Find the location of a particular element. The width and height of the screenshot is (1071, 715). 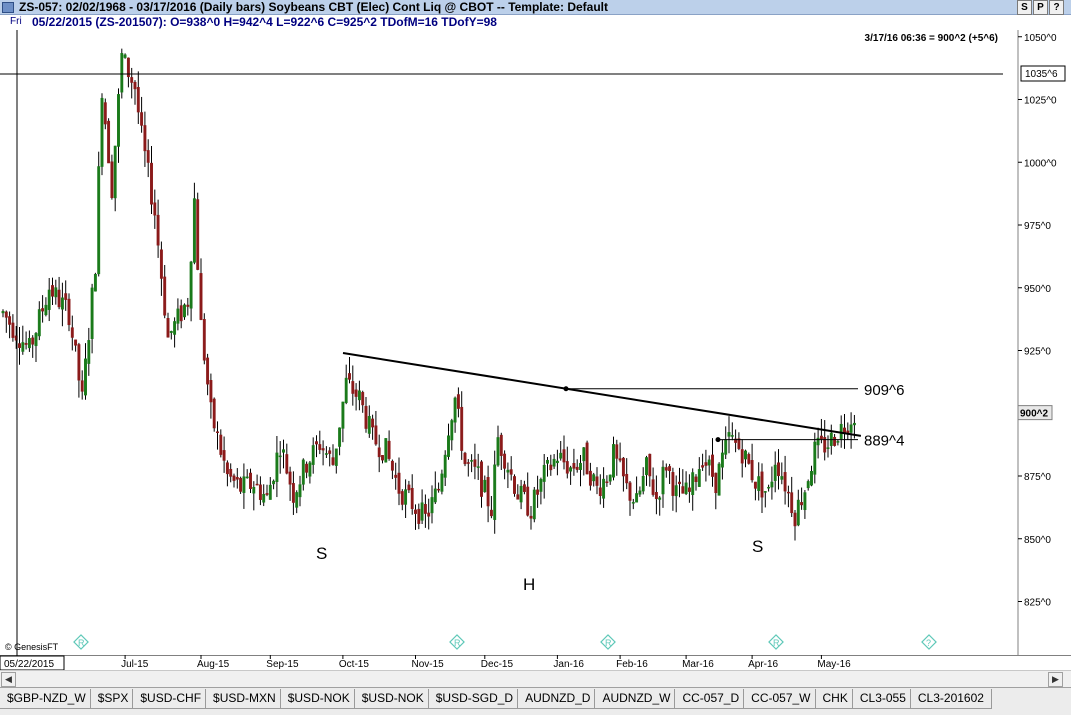

s-button: S is located at coordinates (1024, 7).